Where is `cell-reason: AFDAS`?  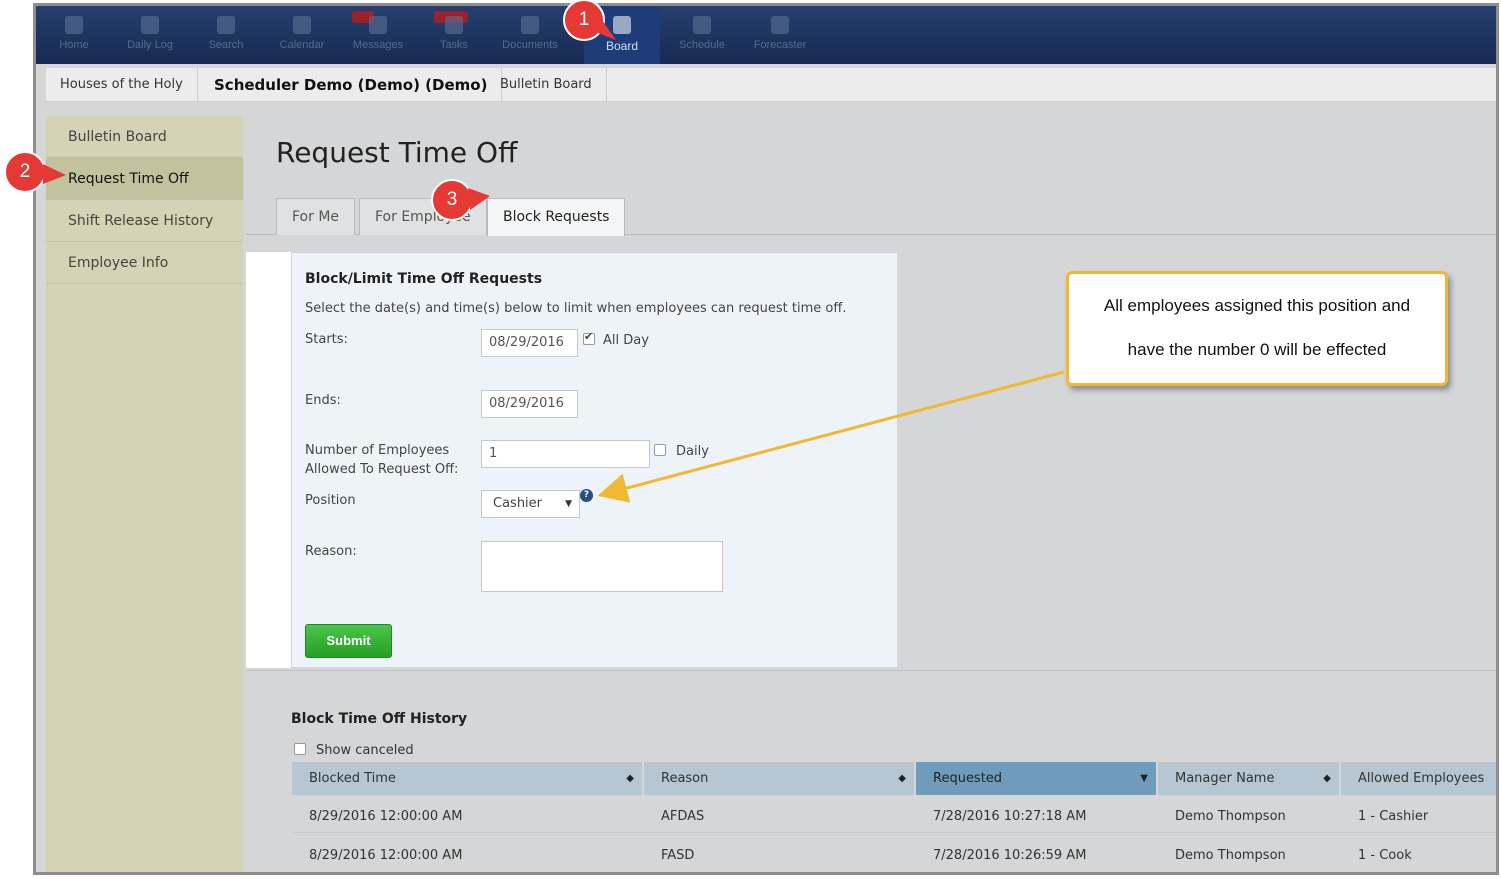 cell-reason: AFDAS is located at coordinates (683, 816).